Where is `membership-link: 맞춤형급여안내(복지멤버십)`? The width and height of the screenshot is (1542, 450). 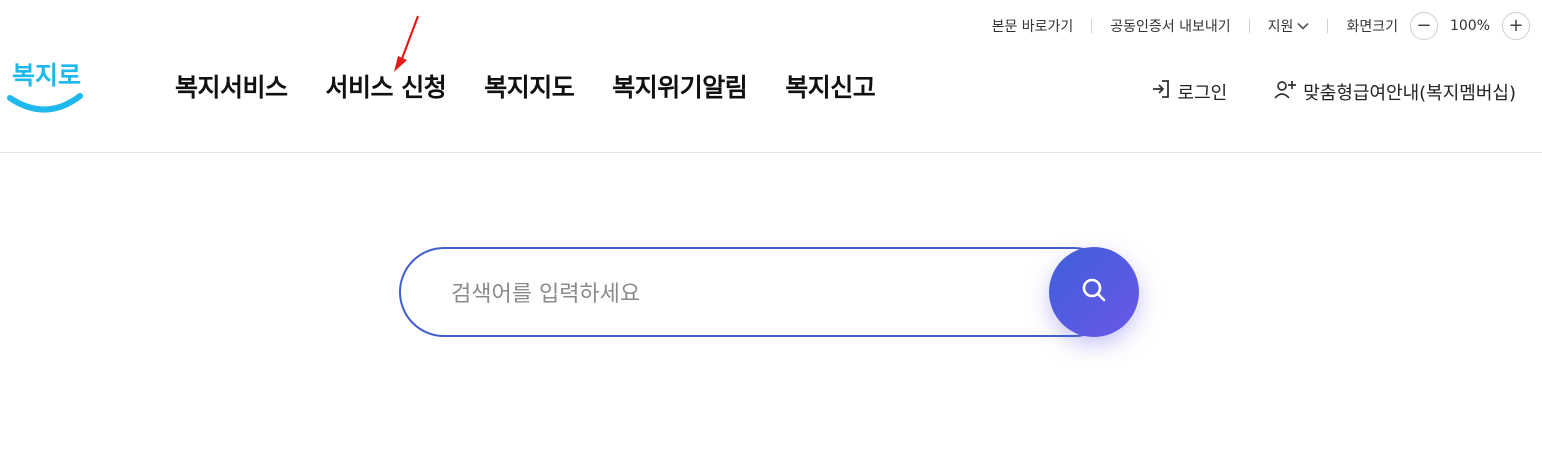
membership-link: 맞춤형급여안내(복지멤버십) is located at coordinates (1394, 91).